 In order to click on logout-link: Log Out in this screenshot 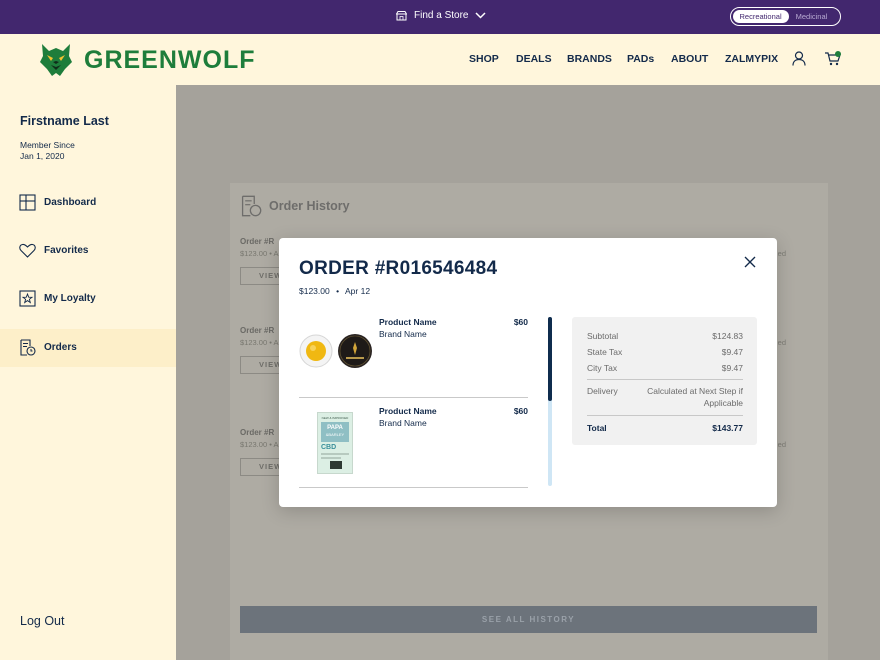, I will do `click(42, 621)`.